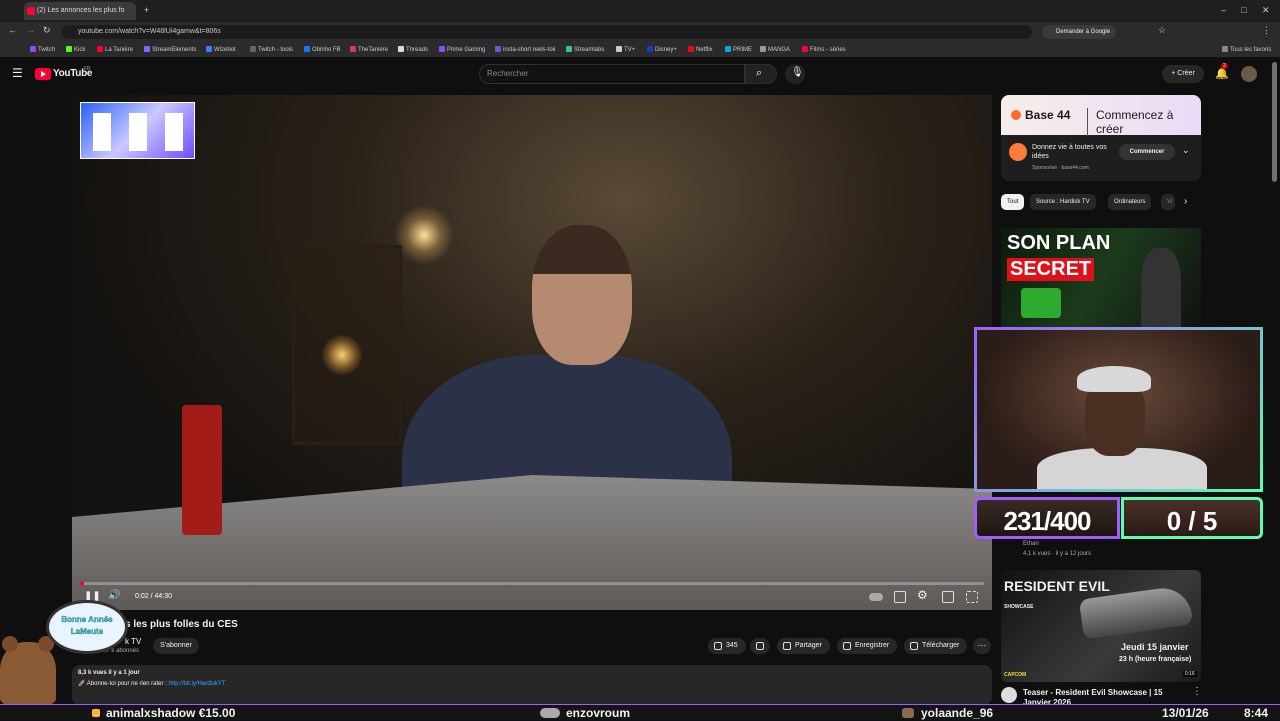 This screenshot has height=721, width=1280. Describe the element at coordinates (922, 595) in the screenshot. I see `settings-gear-icon: ⚙` at that location.